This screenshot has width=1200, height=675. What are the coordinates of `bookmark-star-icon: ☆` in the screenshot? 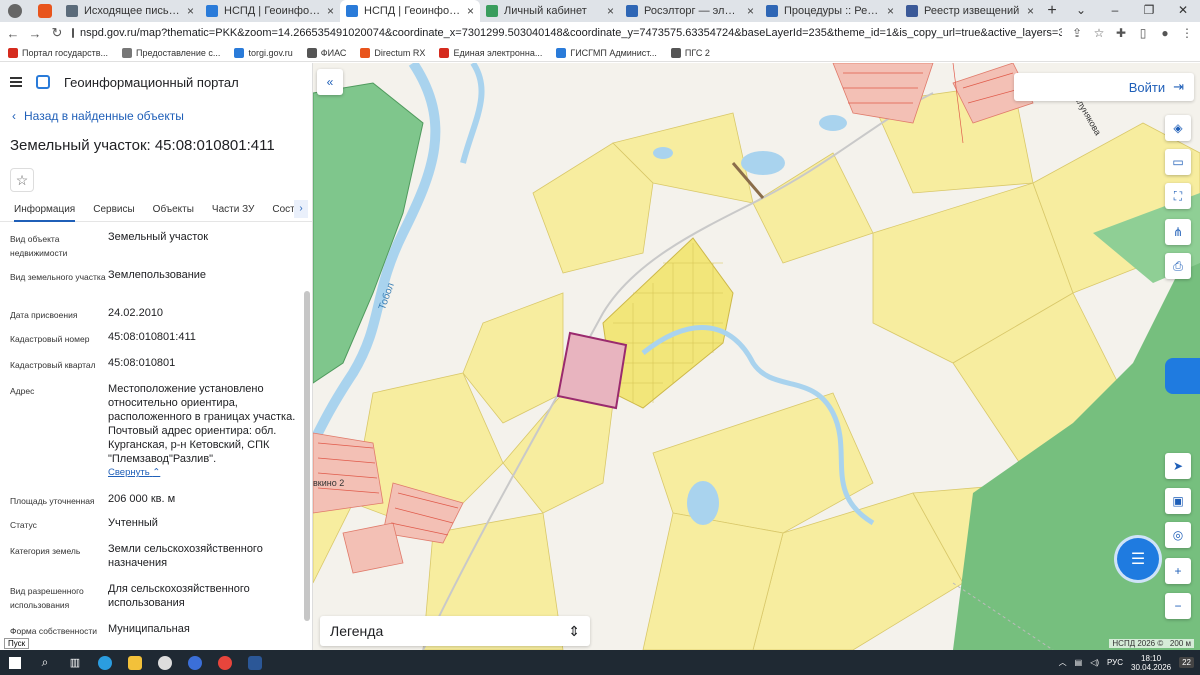 It's located at (1099, 33).